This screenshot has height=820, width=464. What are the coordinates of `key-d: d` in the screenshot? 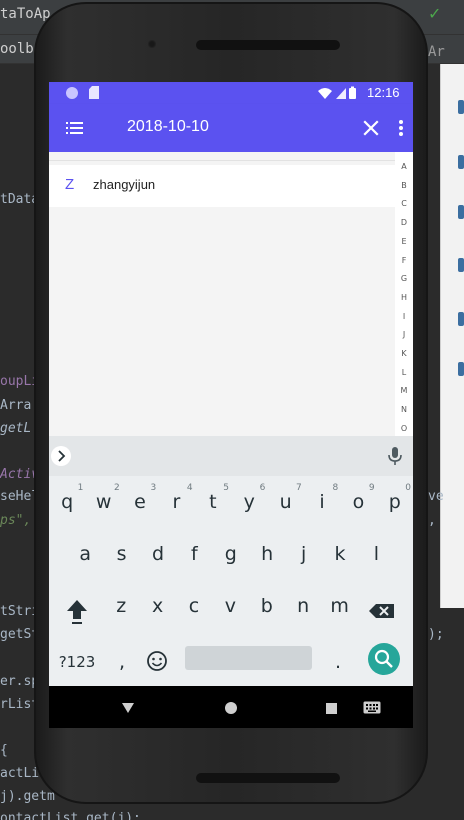 It's located at (158, 554).